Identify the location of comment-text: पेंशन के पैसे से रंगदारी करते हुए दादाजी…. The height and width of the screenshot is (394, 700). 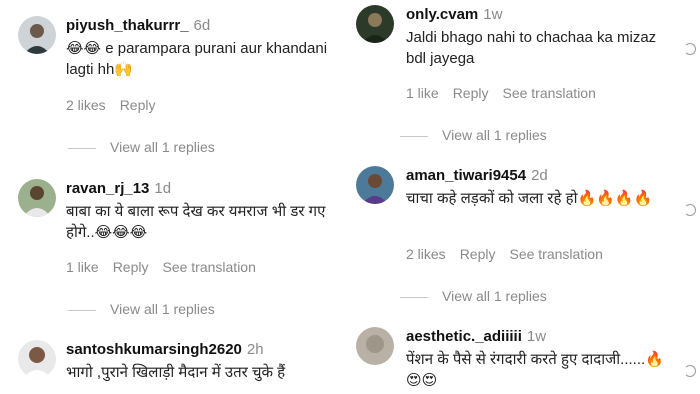
(535, 370).